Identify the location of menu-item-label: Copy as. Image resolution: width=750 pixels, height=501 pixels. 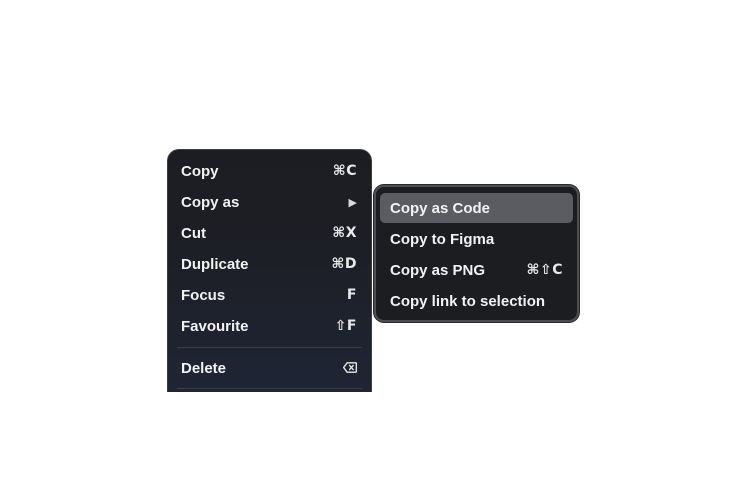
(210, 202).